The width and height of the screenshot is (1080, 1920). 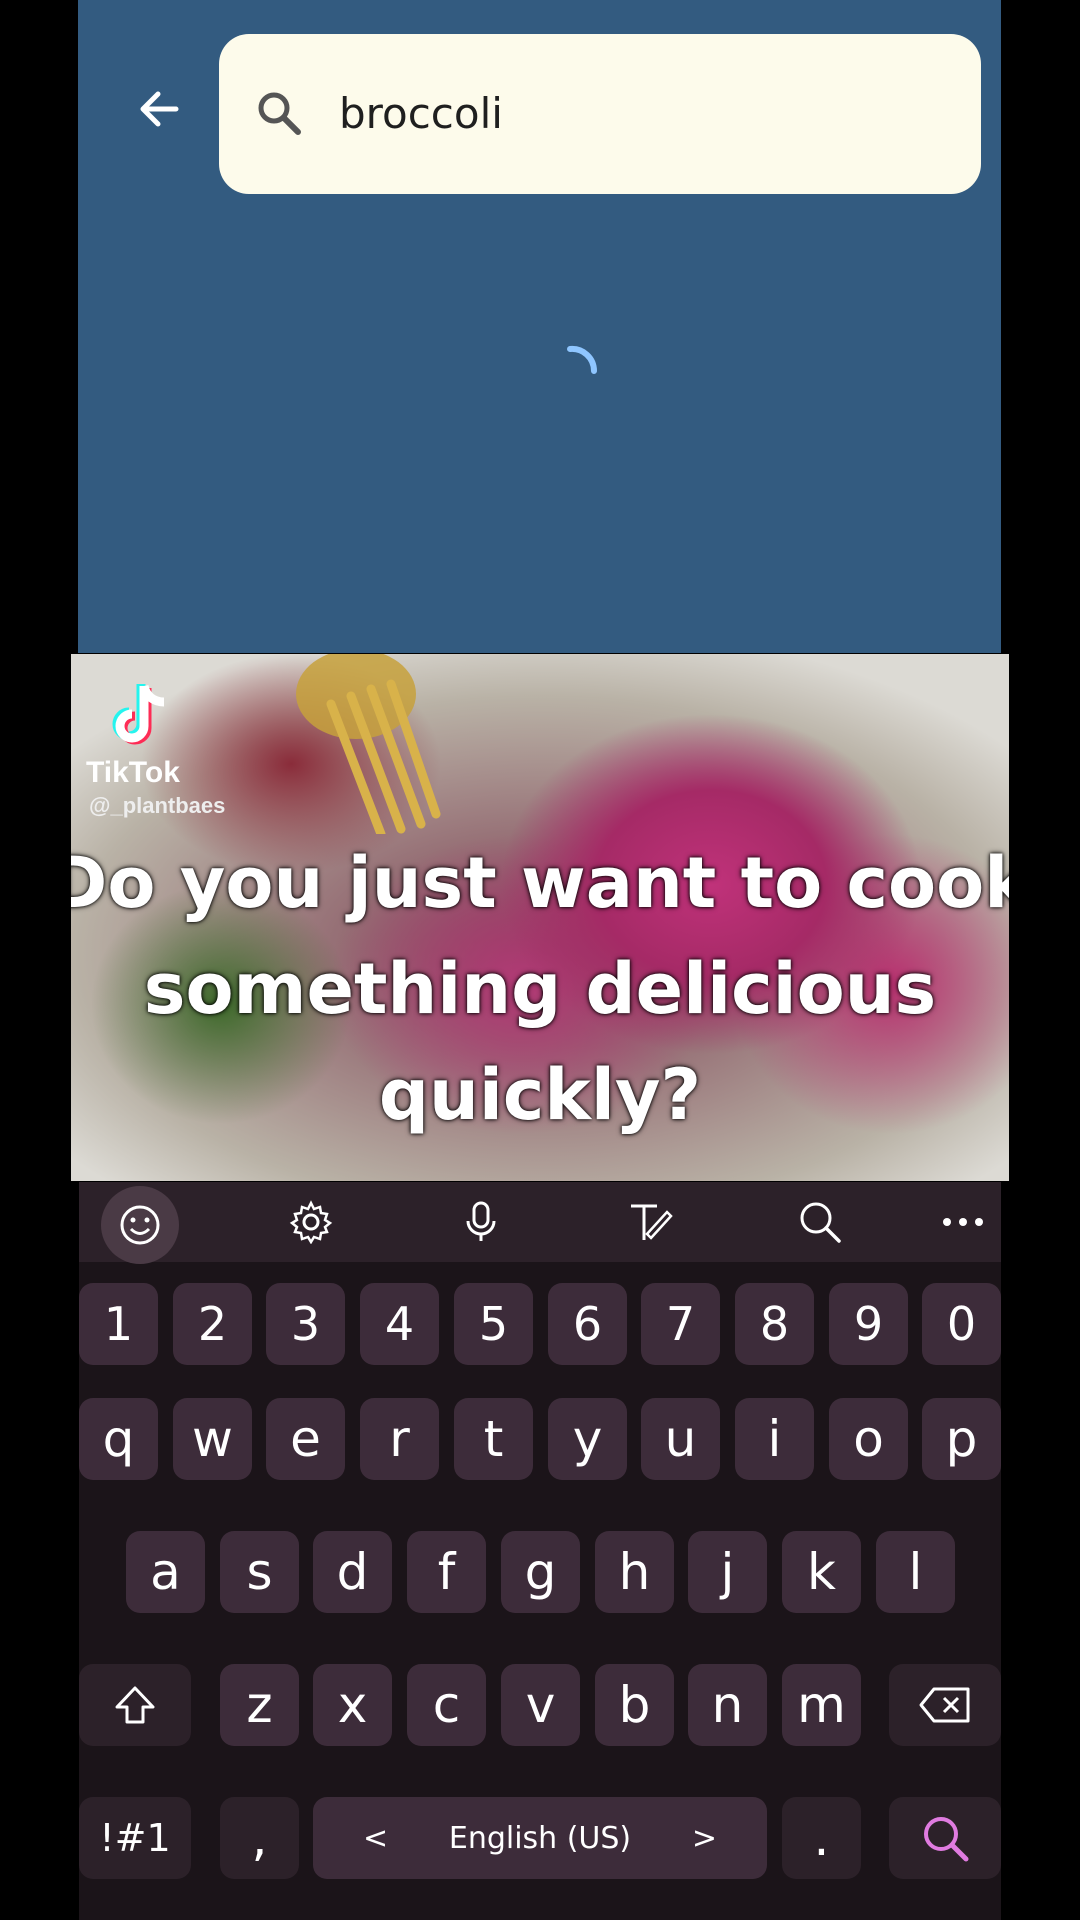 I want to click on key-7: 7, so click(x=680, y=1324).